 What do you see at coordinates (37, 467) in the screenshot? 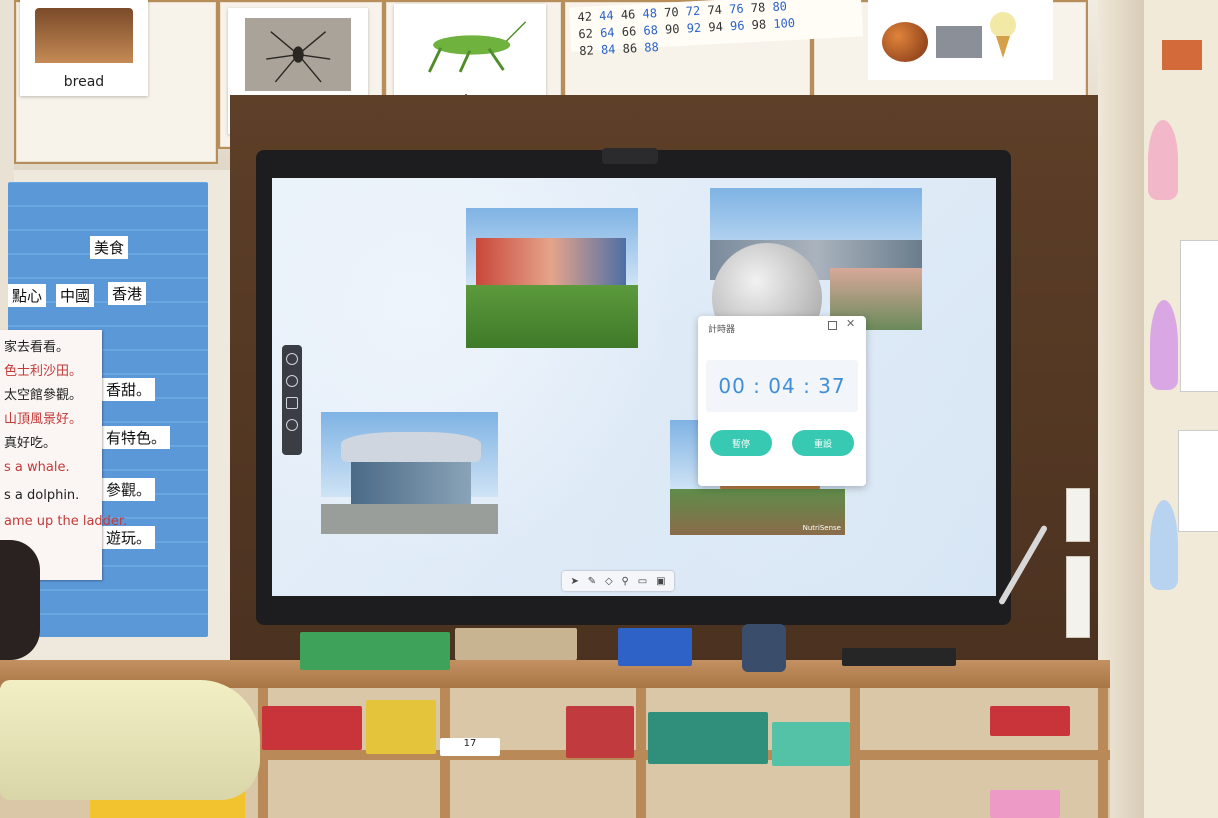
I see `note-line: s a whale.` at bounding box center [37, 467].